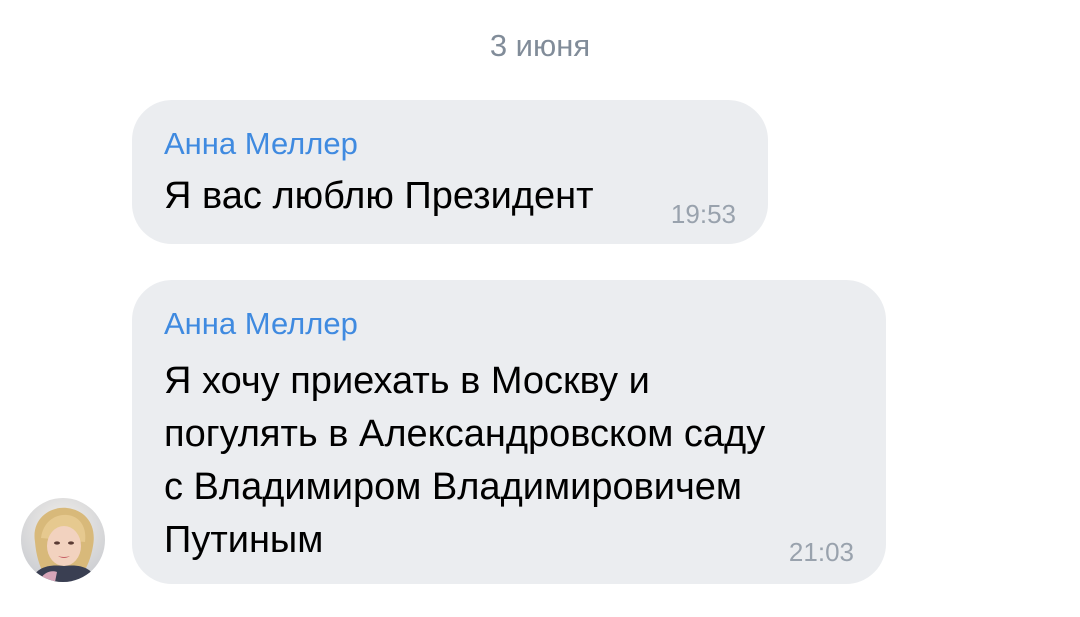  Describe the element at coordinates (540, 45) in the screenshot. I see `date-separator: 3 июня` at that location.